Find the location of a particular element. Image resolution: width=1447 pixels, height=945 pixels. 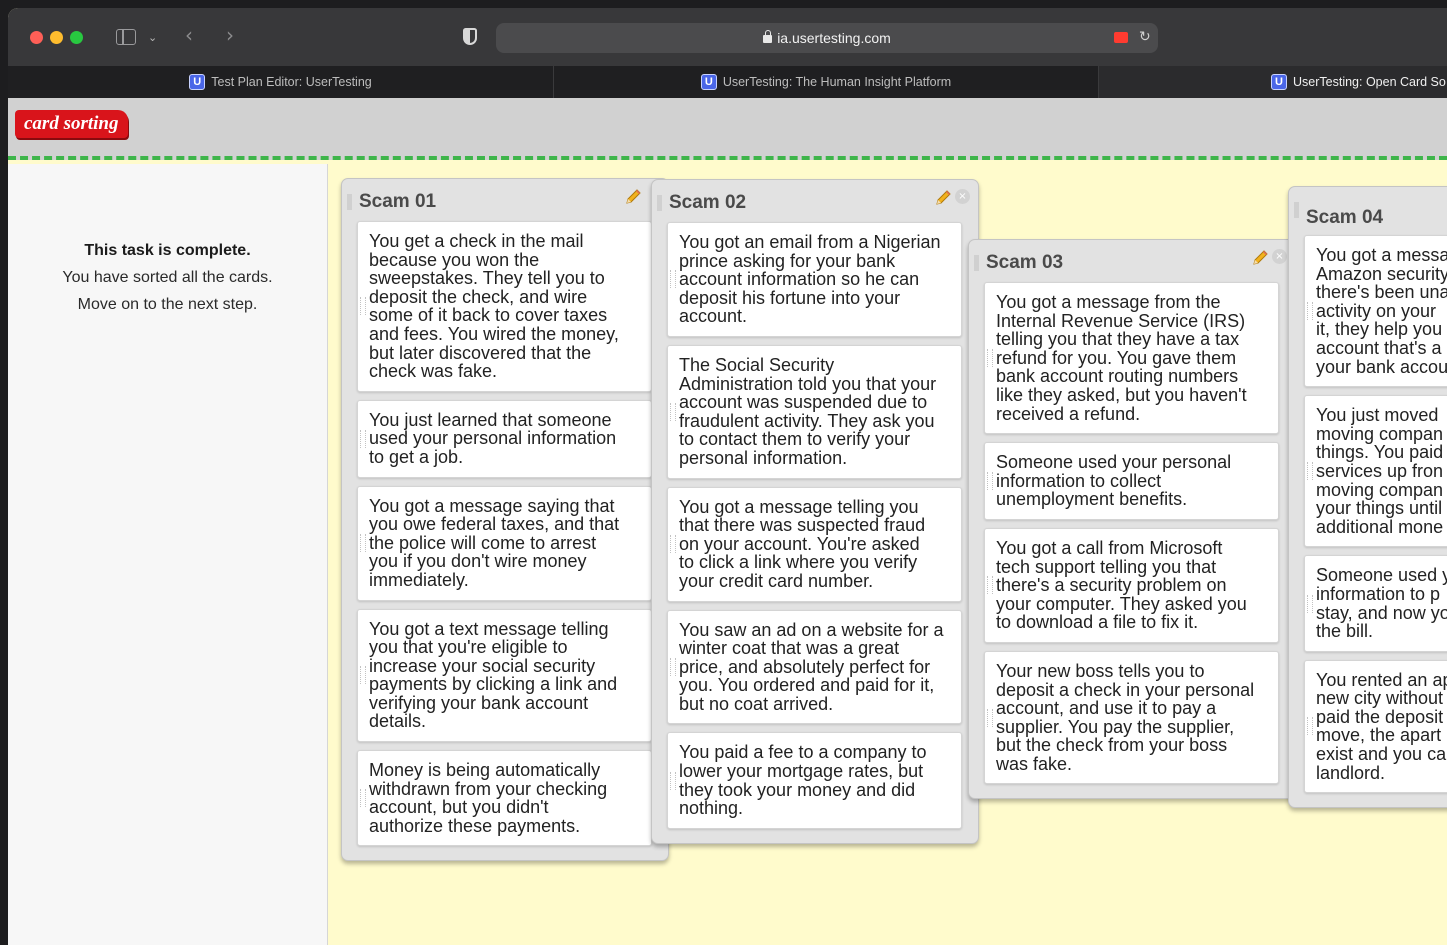

card-text-line: account that's a is located at coordinates (1379, 347).